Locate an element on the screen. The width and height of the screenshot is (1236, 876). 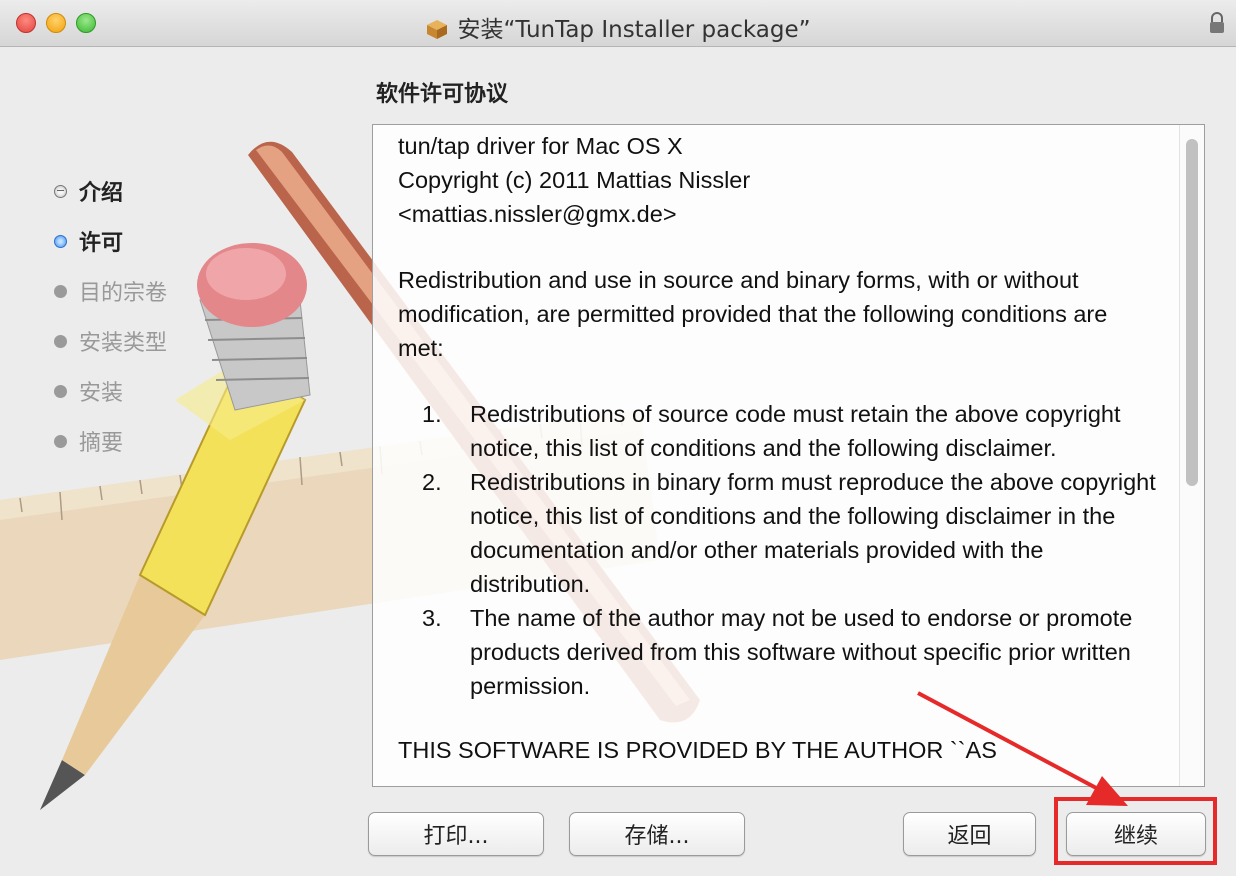
window-title-group: 安装“TunTap Installer package” is located at coordinates (618, 27).